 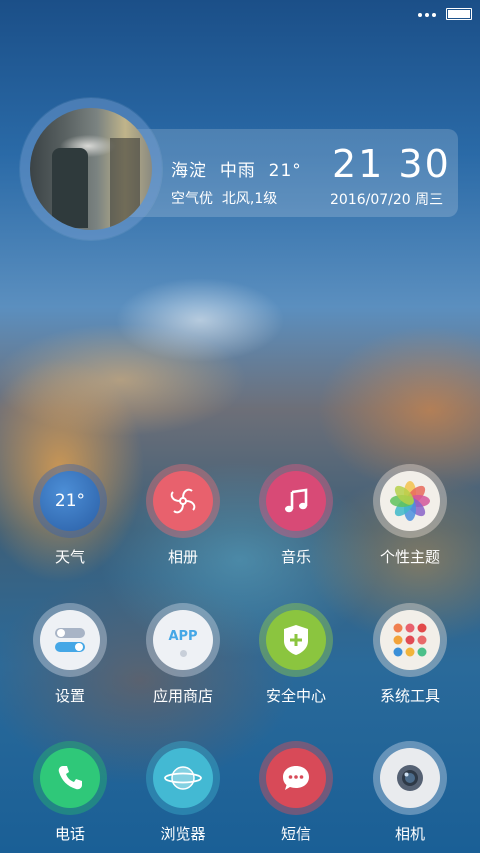 What do you see at coordinates (240, 14) in the screenshot?
I see `status-bar` at bounding box center [240, 14].